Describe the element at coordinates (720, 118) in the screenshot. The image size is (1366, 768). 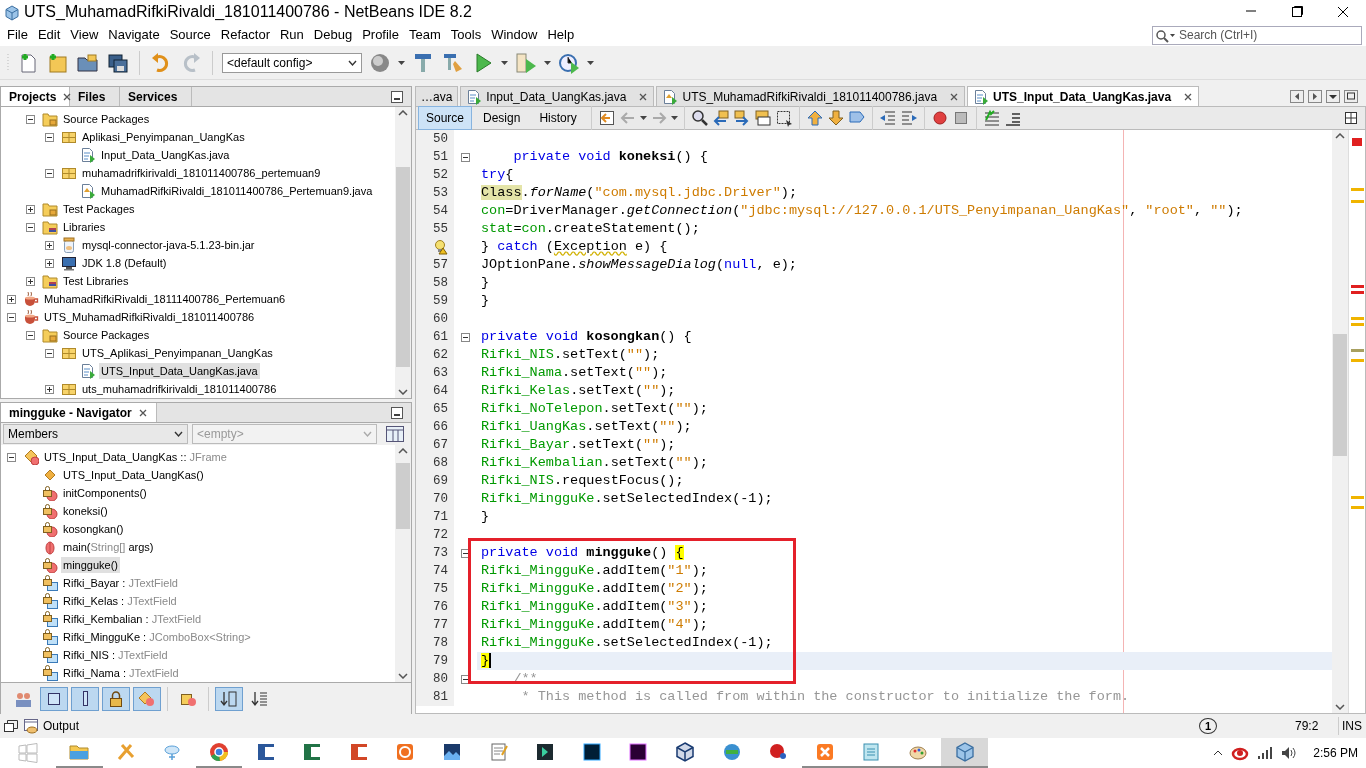
I see `find-previous-icon` at that location.